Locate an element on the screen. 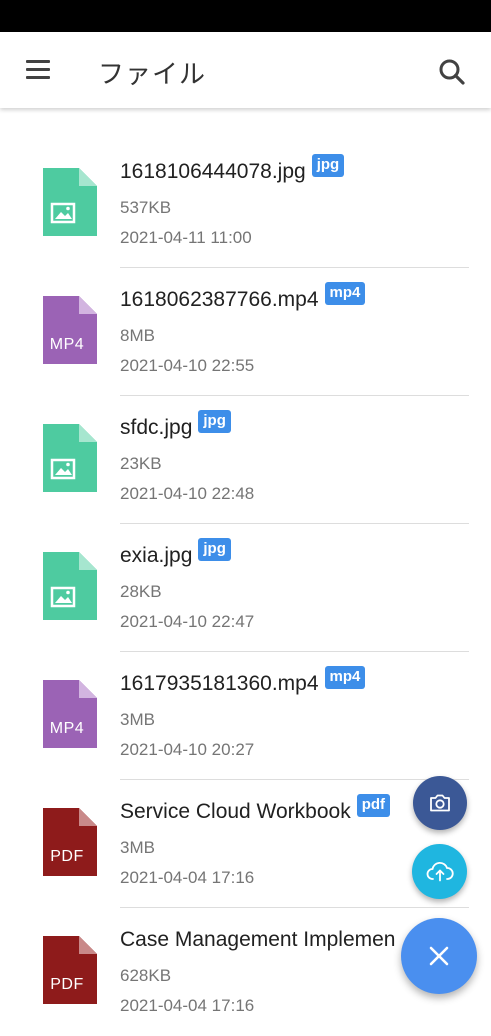 Image resolution: width=491 pixels, height=1036 pixels. file-size: 8MB is located at coordinates (137, 335).